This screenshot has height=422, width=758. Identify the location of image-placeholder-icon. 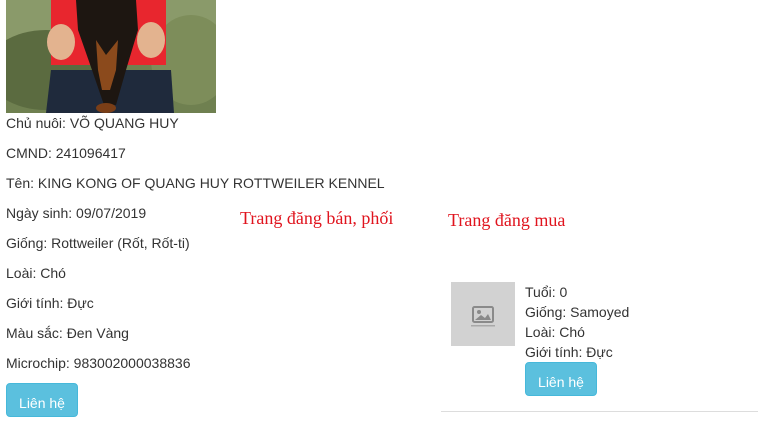
(483, 316).